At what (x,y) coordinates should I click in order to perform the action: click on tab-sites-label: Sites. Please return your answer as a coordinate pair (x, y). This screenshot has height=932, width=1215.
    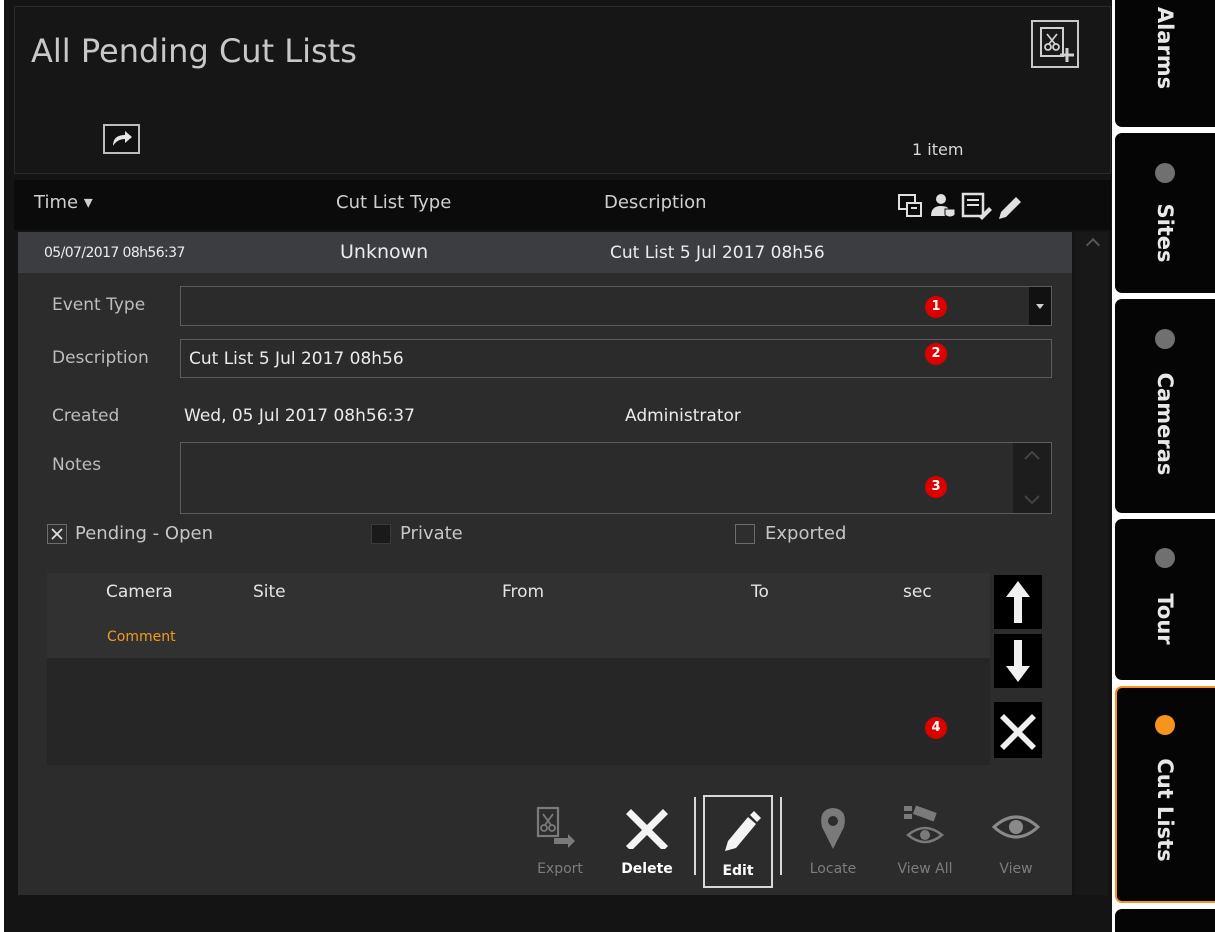
    Looking at the image, I should click on (1165, 233).